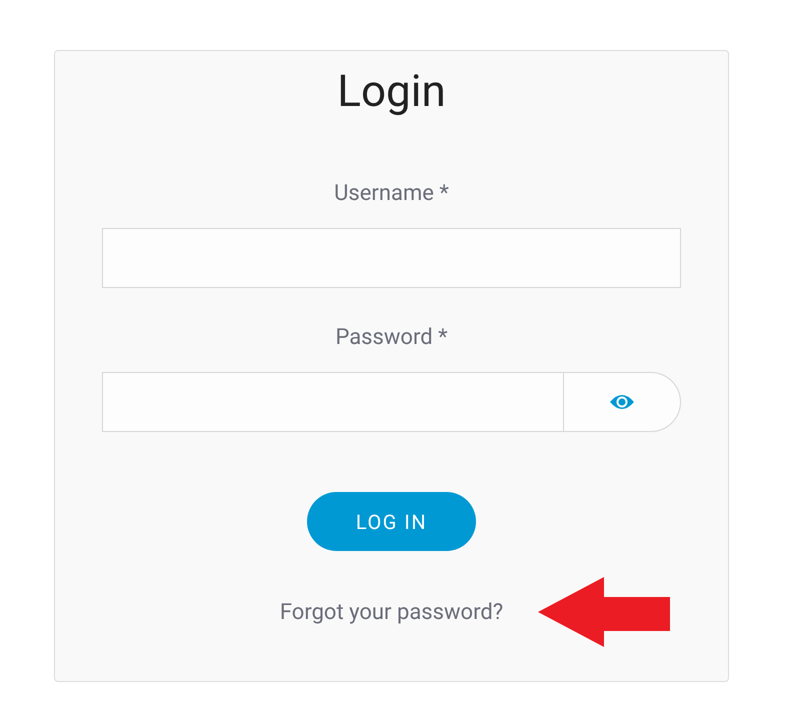 This screenshot has width=786, height=727. I want to click on password-field, so click(333, 402).